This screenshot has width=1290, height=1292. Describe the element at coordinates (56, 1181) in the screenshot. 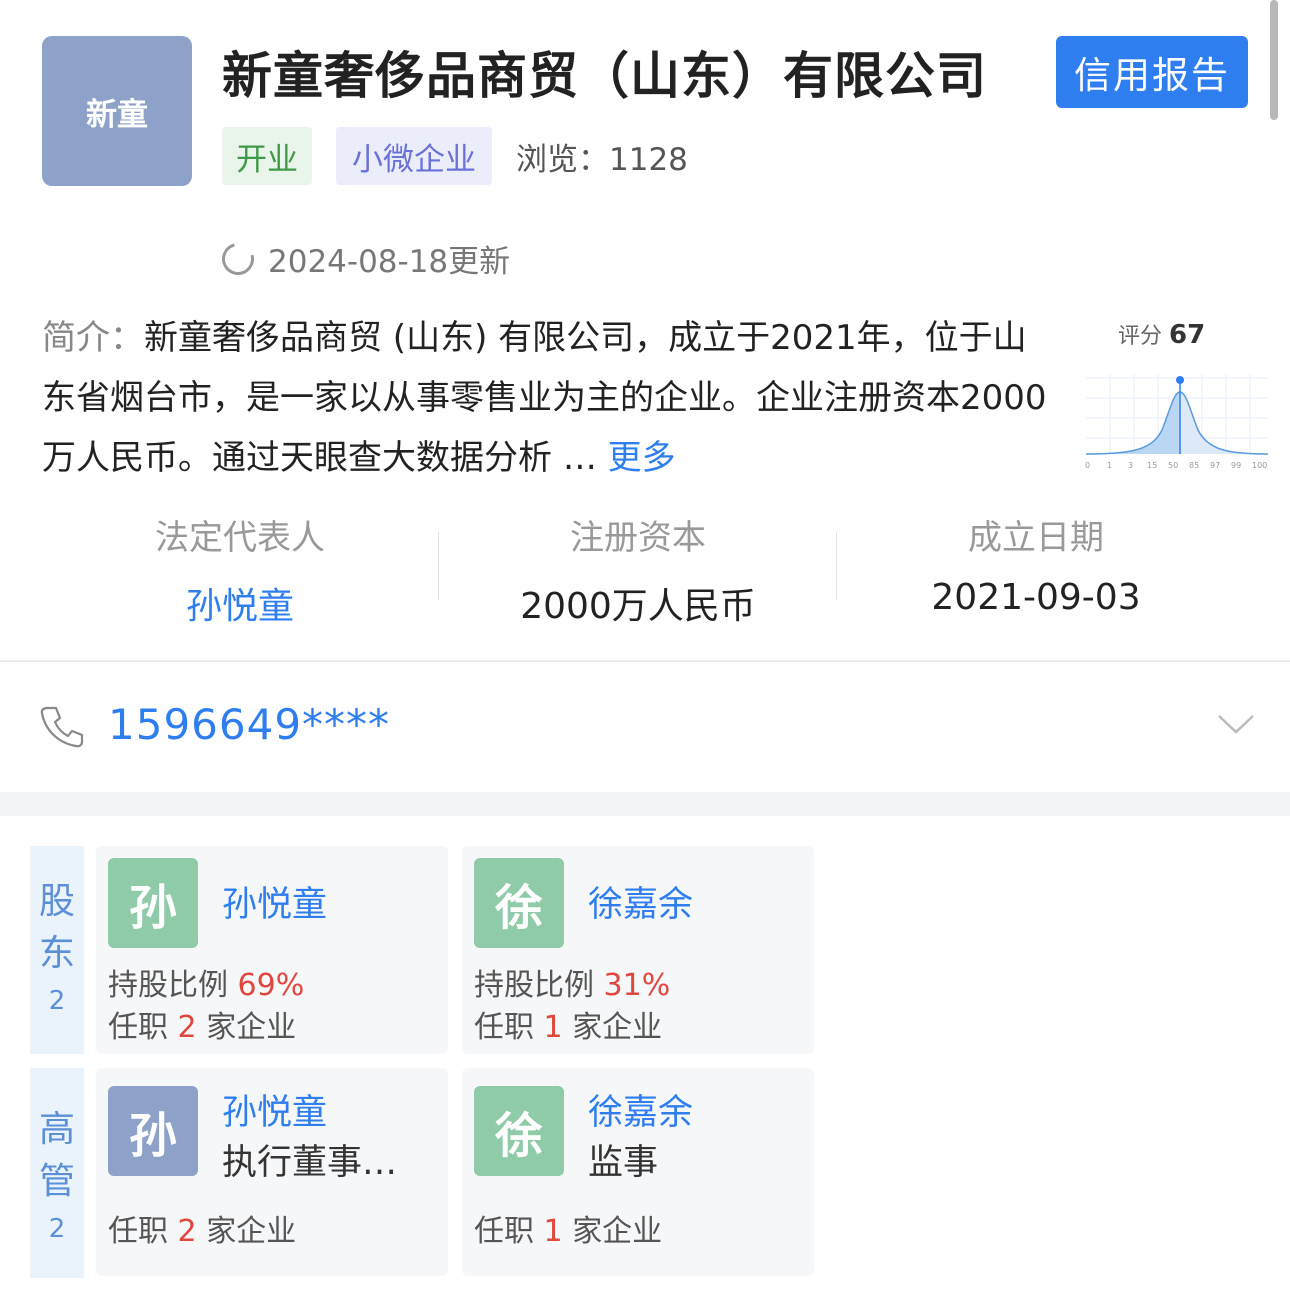

I see `executives-label-char: 管` at that location.